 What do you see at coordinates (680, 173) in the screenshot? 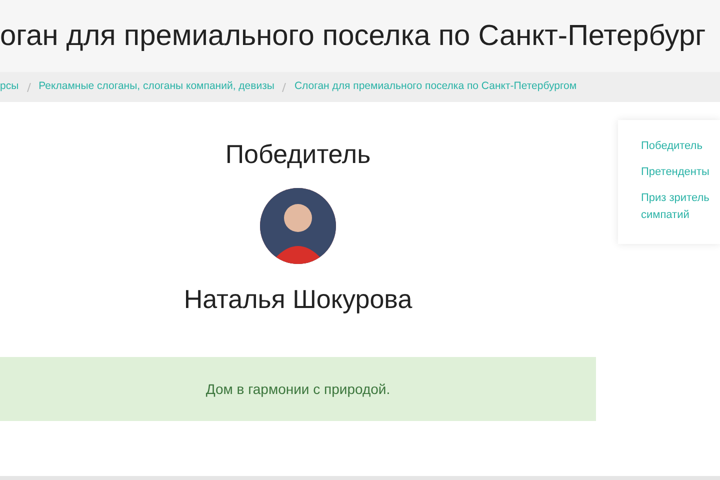
I see `side-menu-link: Претенденты` at bounding box center [680, 173].